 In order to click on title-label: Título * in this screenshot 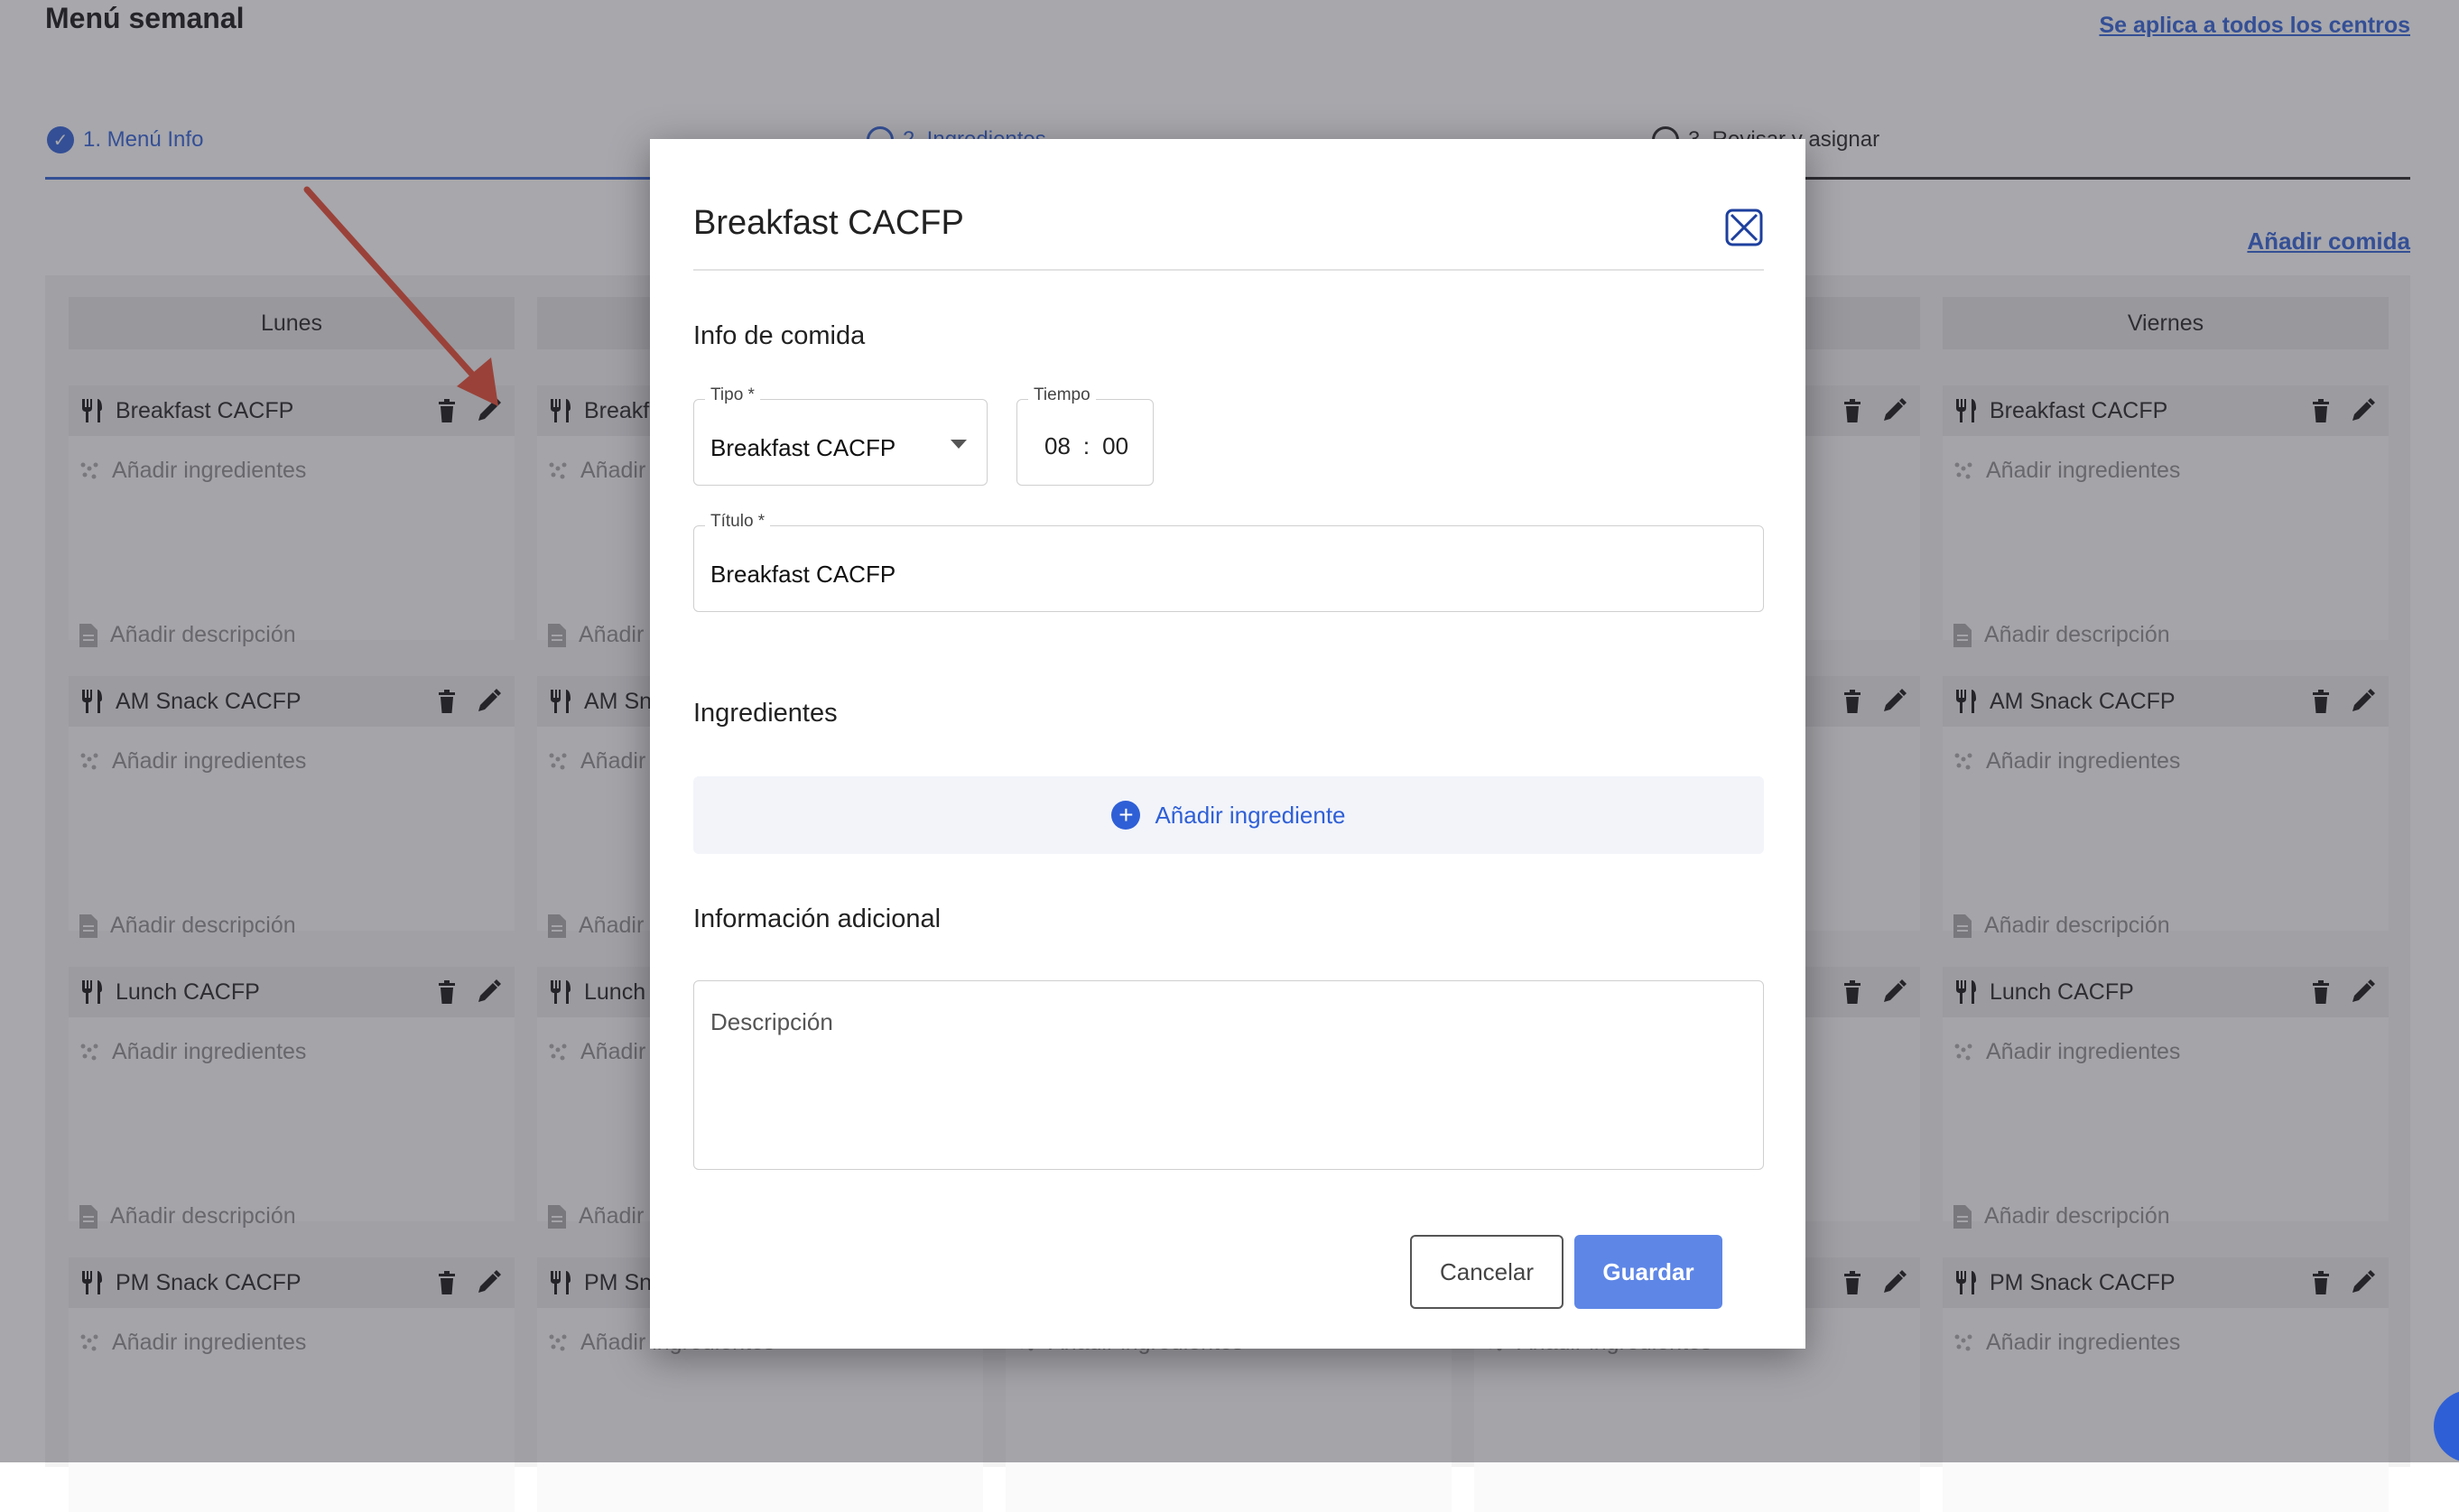, I will do `click(738, 522)`.